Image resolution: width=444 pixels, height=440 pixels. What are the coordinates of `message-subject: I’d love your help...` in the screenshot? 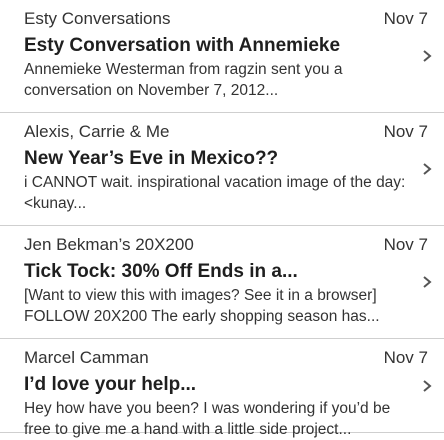 It's located at (110, 384).